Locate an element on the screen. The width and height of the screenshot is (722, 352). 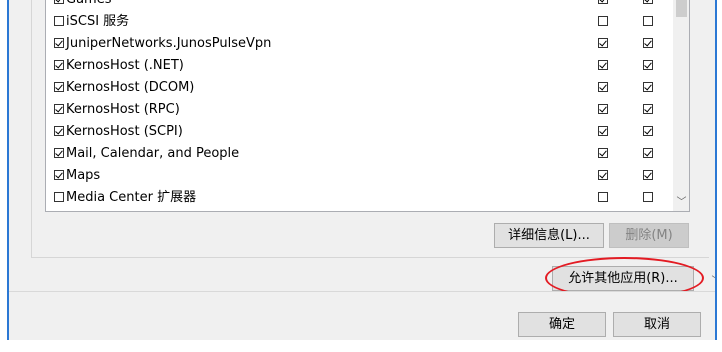
list-item: KernosHost (.NET) is located at coordinates (359, 66).